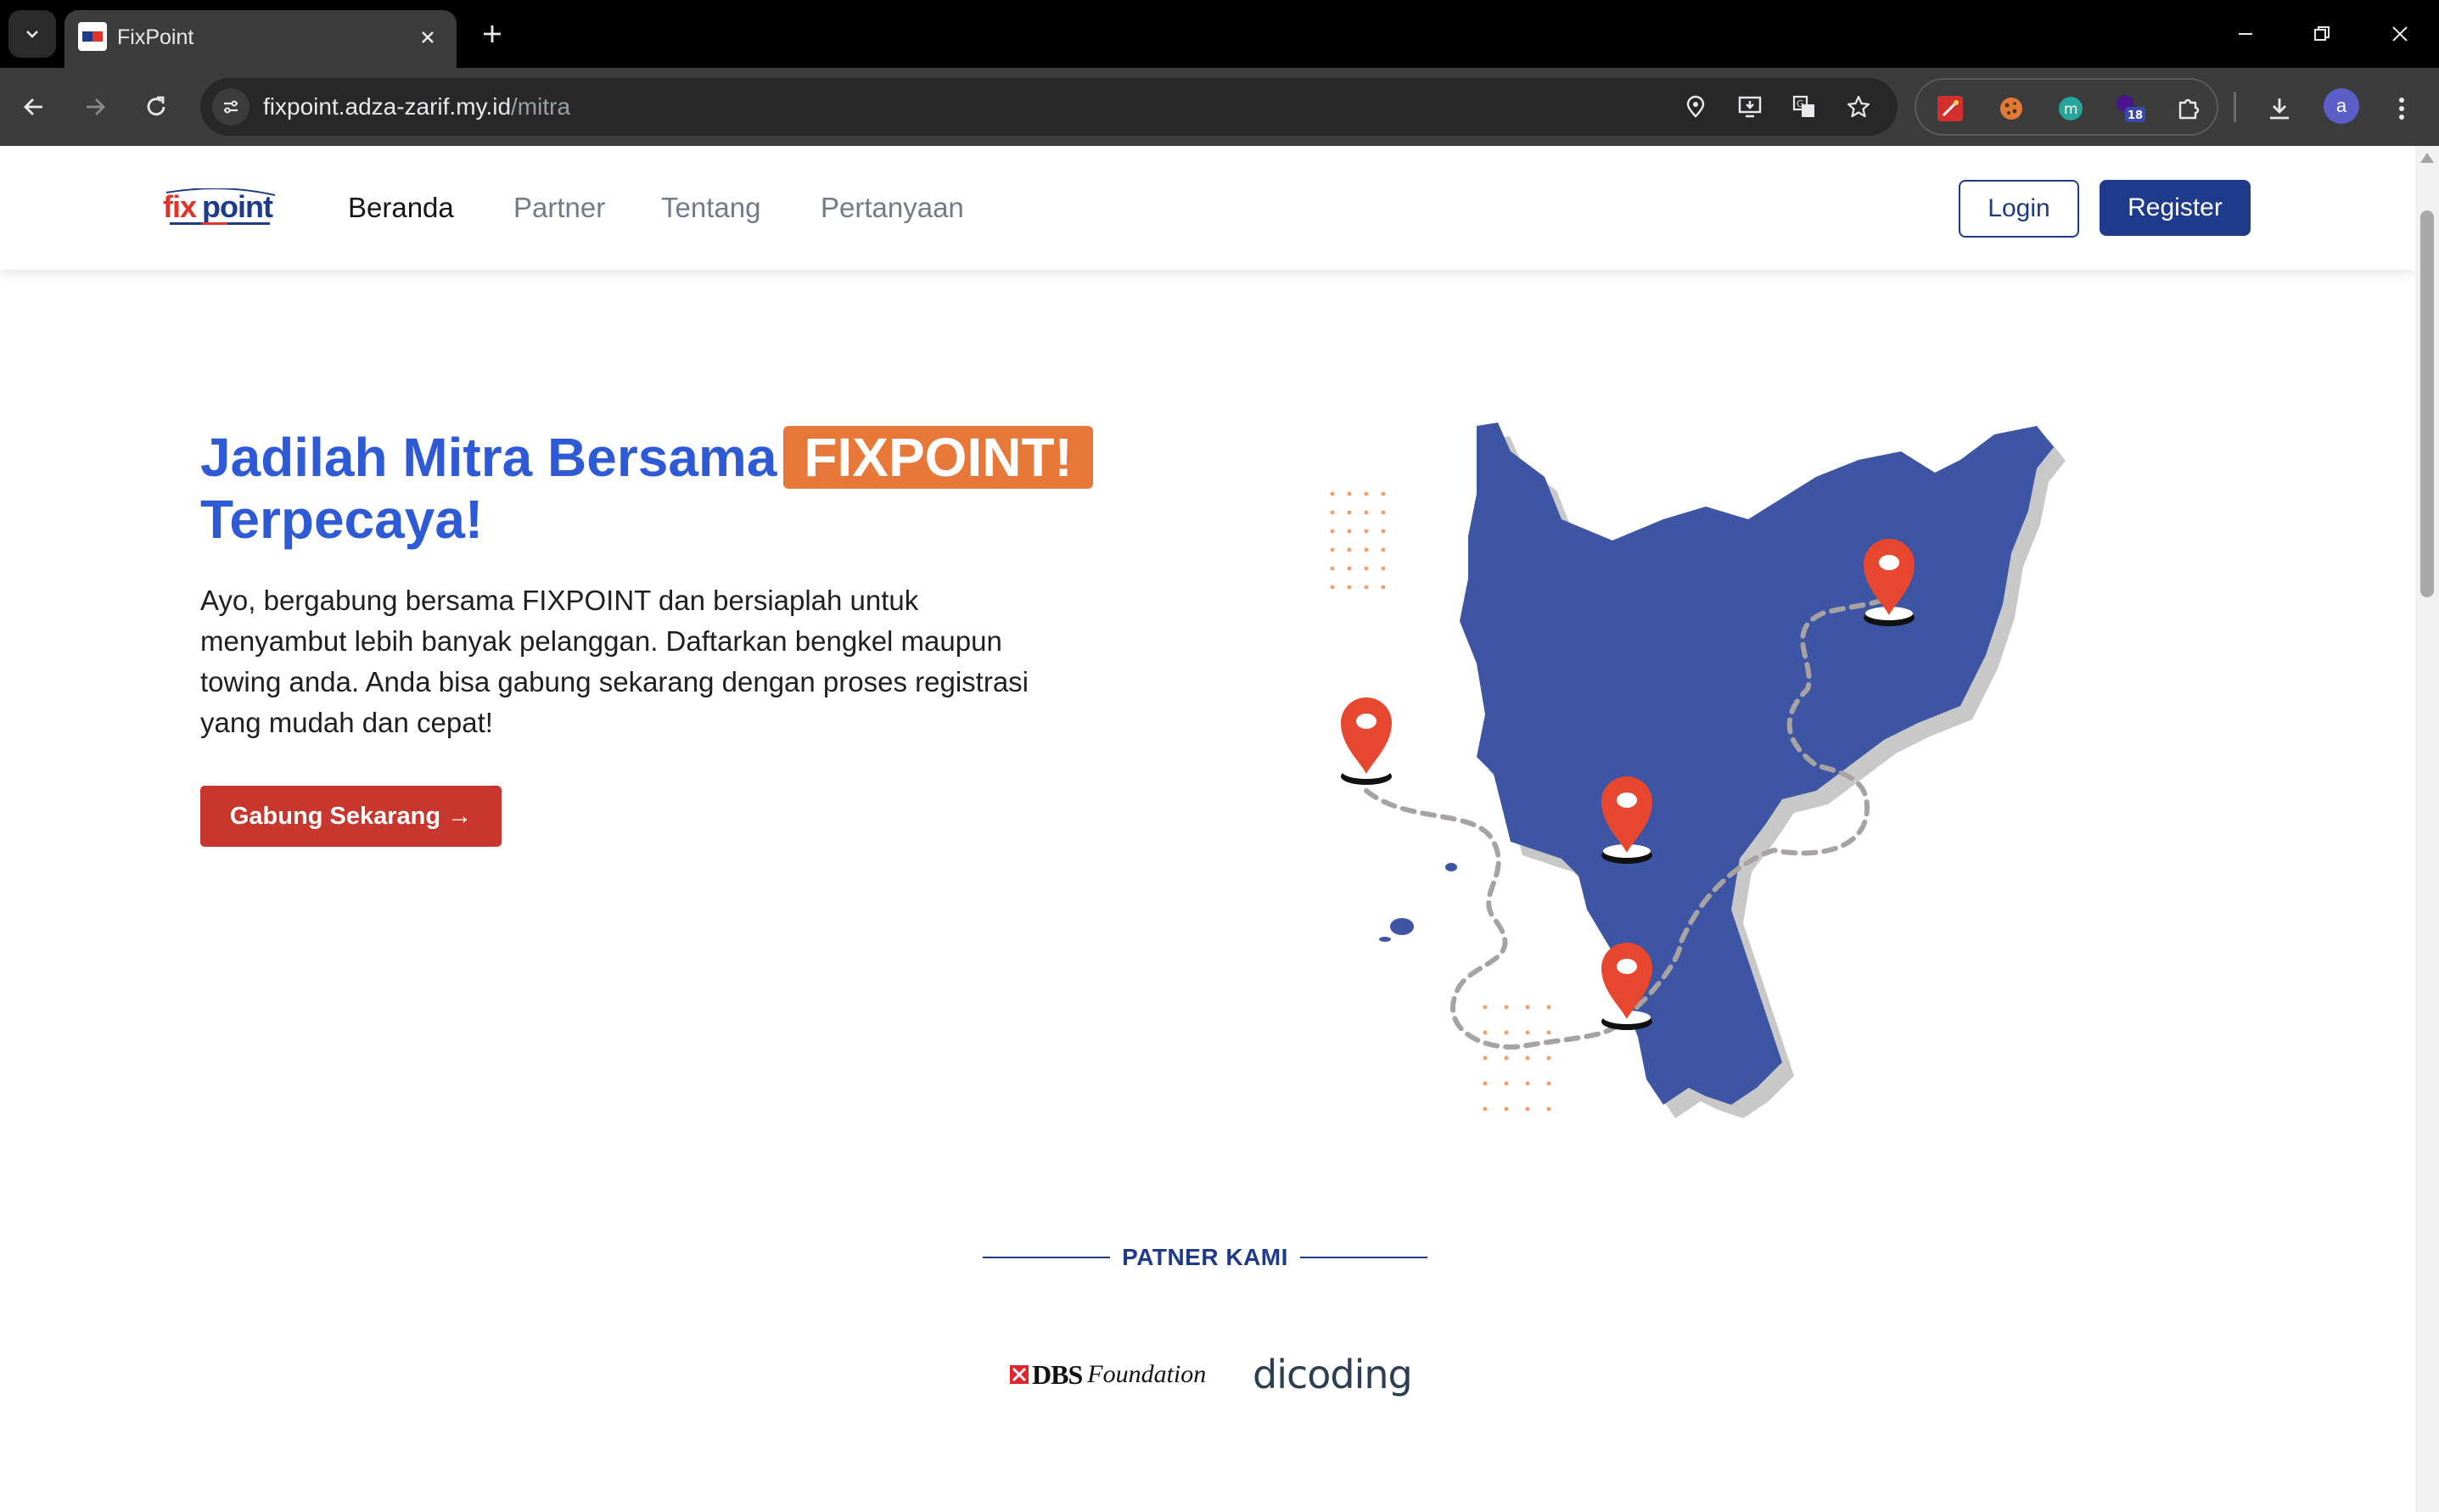 Image resolution: width=2439 pixels, height=1512 pixels. Describe the element at coordinates (387, 107) in the screenshot. I see `url-host: fixpoint.adza-zarif.my.id` at that location.